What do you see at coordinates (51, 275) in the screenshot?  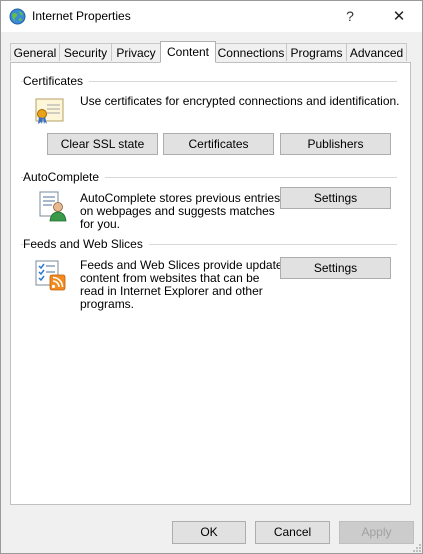 I see `feeds-icon` at bounding box center [51, 275].